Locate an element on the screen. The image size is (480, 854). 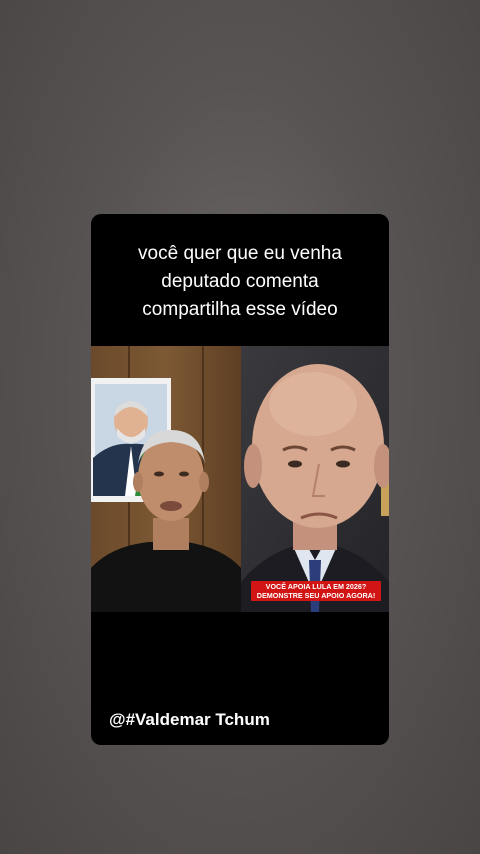
right-video-image is located at coordinates (315, 479).